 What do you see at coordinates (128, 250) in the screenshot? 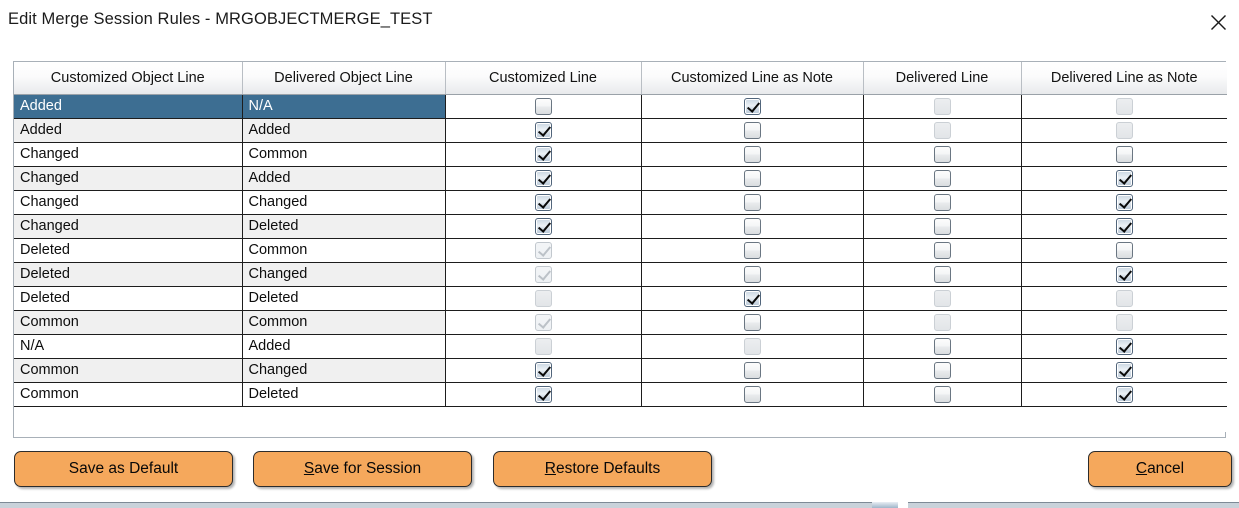
I see `cell-customized-object-line: Deleted` at bounding box center [128, 250].